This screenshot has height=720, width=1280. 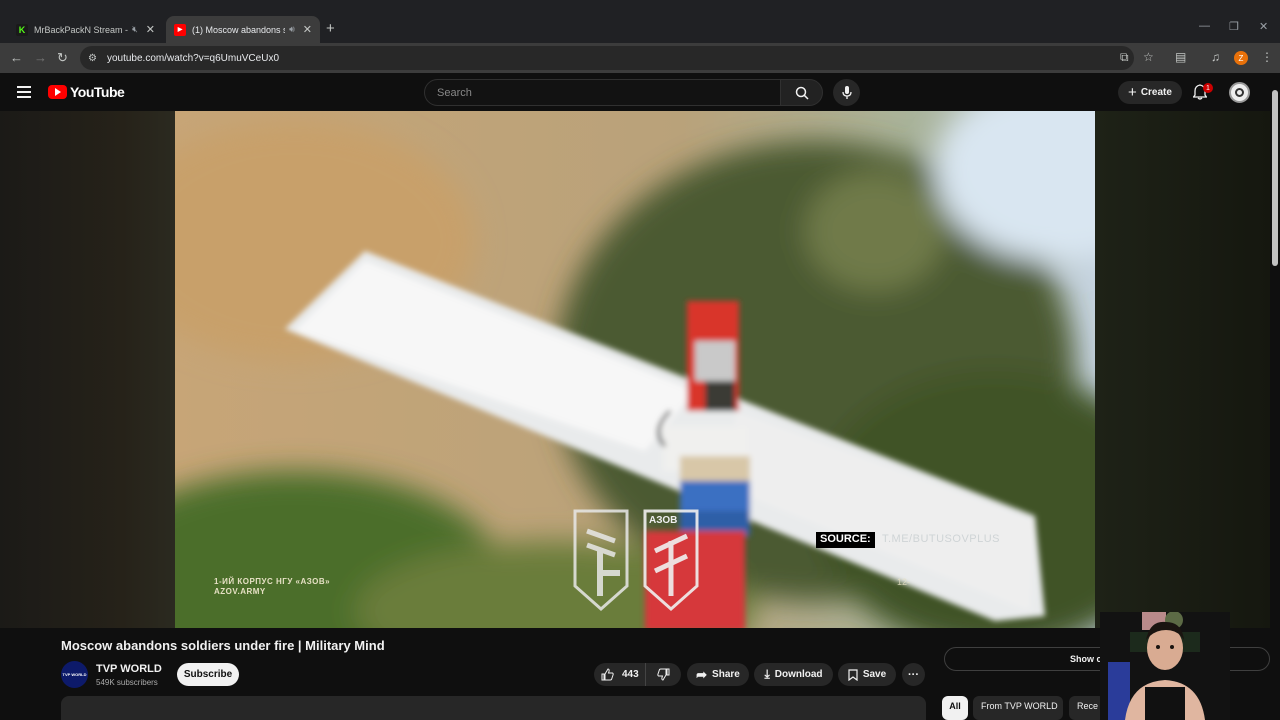 What do you see at coordinates (240, 591) in the screenshot?
I see `video-caption-line2: AZOV.ARMY` at bounding box center [240, 591].